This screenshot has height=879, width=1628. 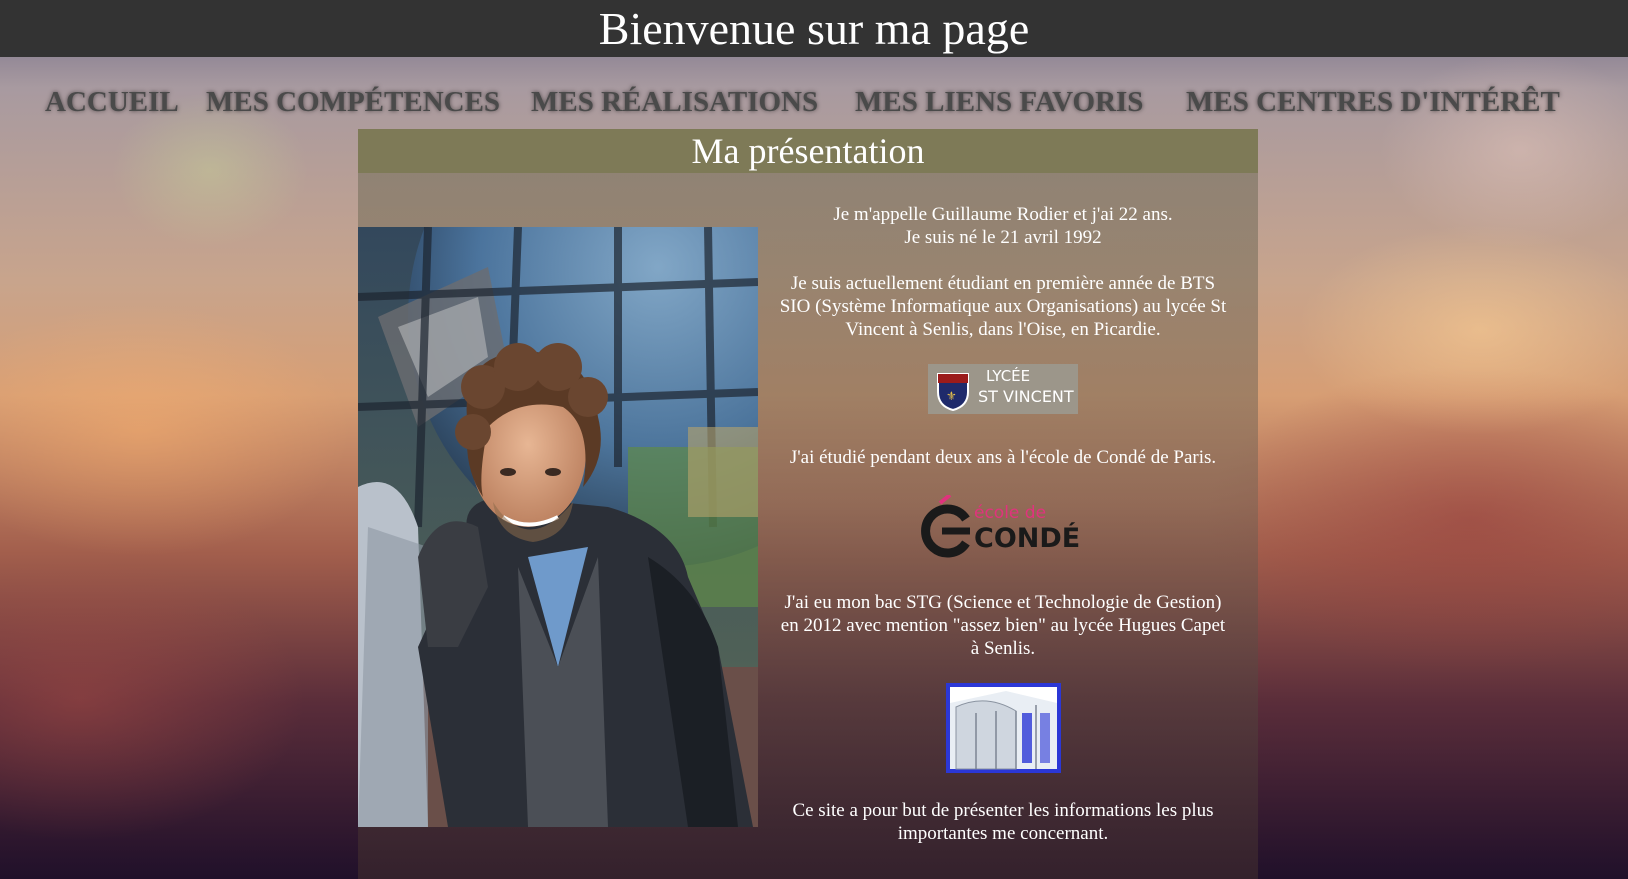 What do you see at coordinates (999, 102) in the screenshot?
I see `nav-item-liens-favoris: MES LIENS FAVORIS` at bounding box center [999, 102].